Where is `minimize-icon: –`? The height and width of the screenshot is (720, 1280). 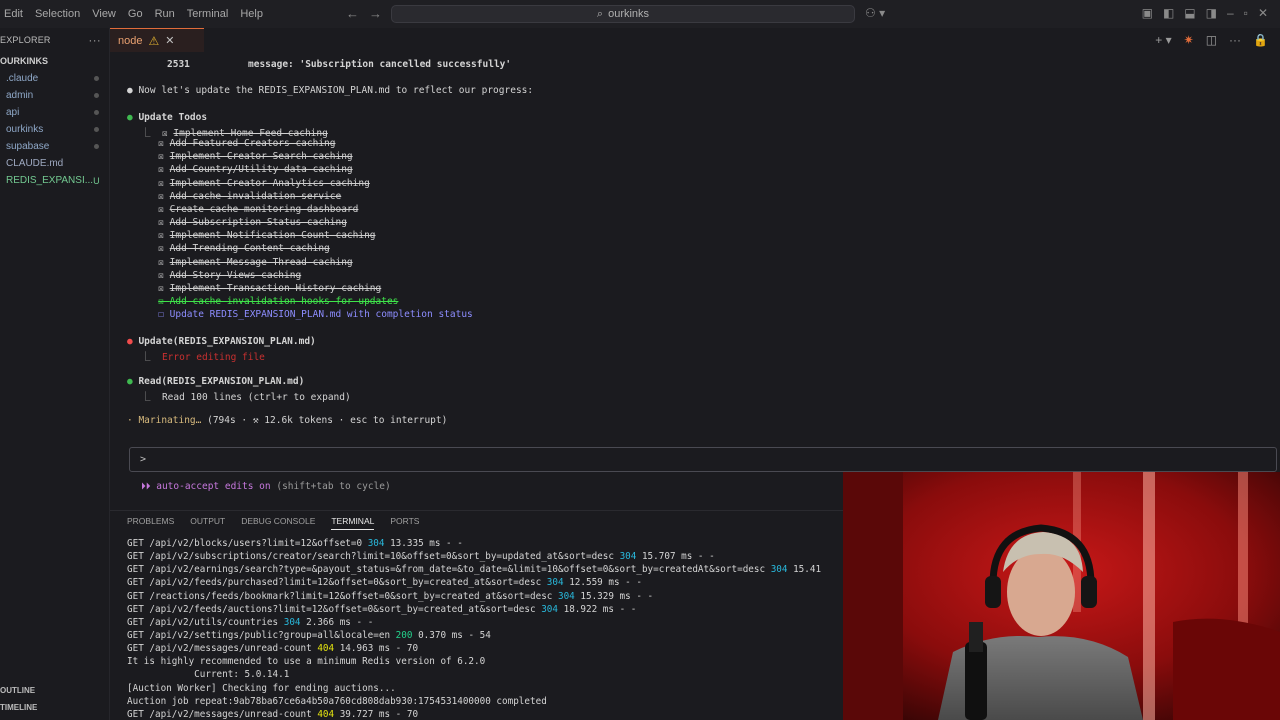
minimize-icon: – is located at coordinates (1230, 13).